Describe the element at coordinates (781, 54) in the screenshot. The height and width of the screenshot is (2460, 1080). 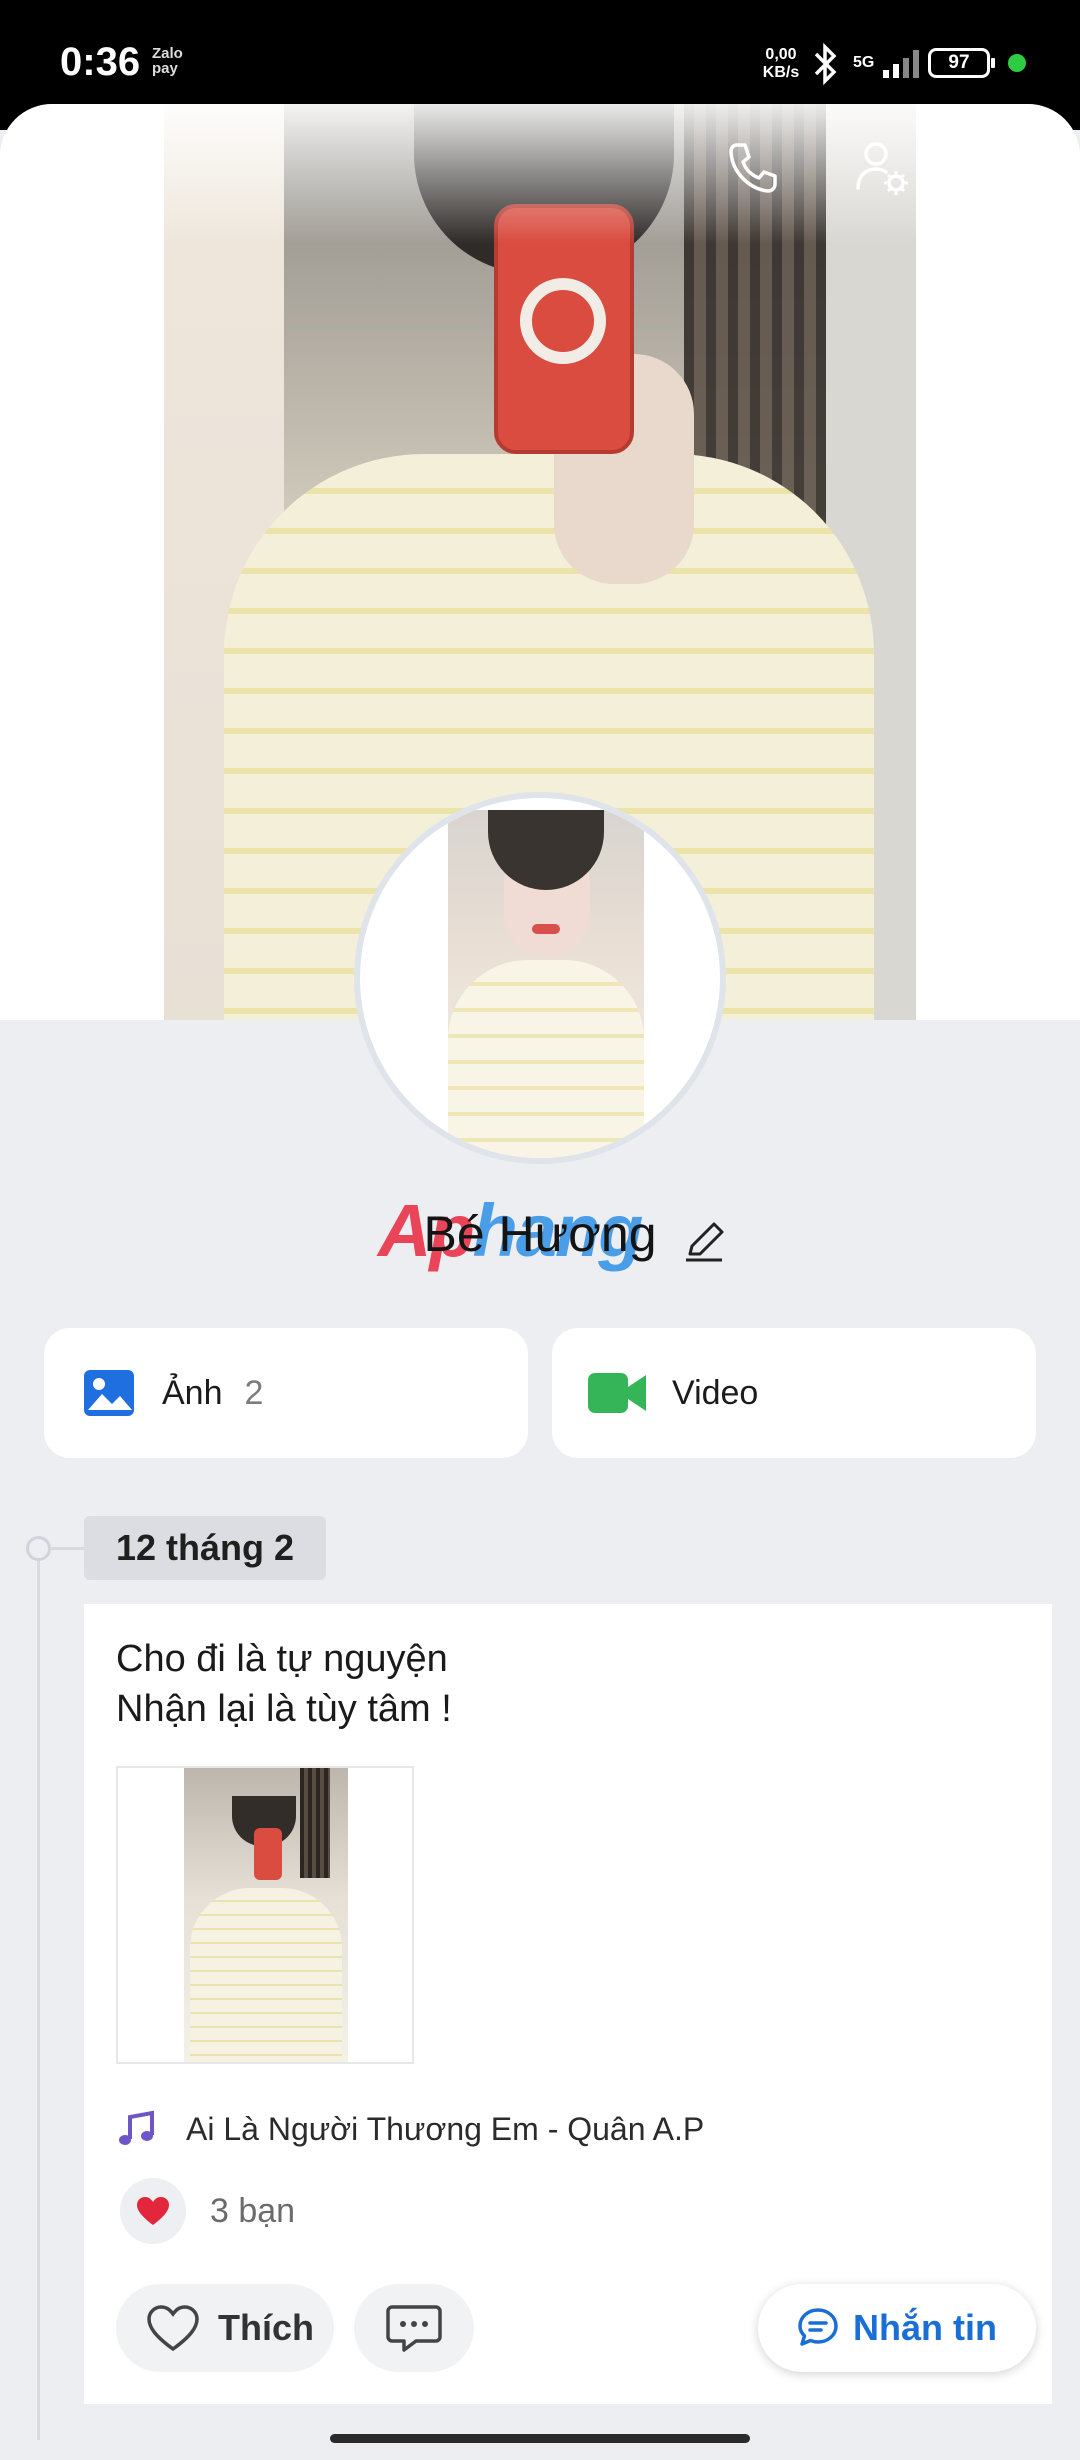
I see `network-speed-value: 0,00` at that location.